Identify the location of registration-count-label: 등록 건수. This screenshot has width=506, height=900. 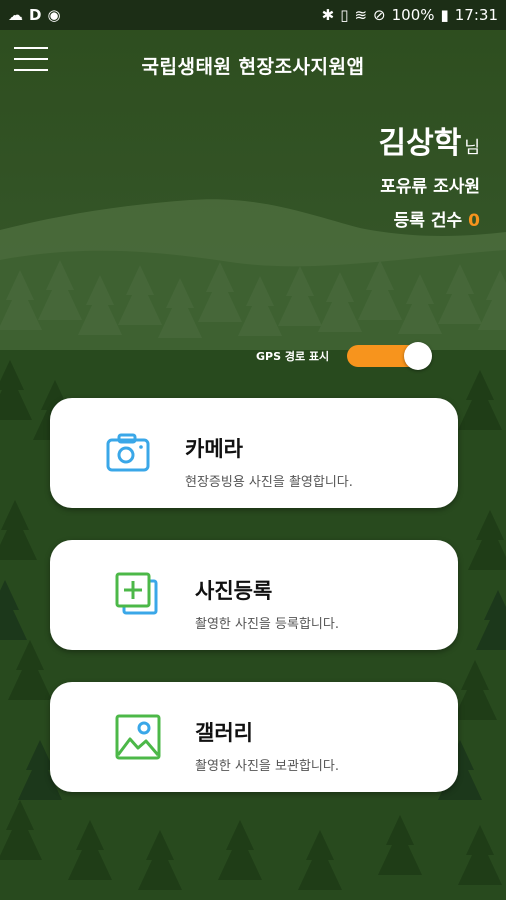
(428, 221).